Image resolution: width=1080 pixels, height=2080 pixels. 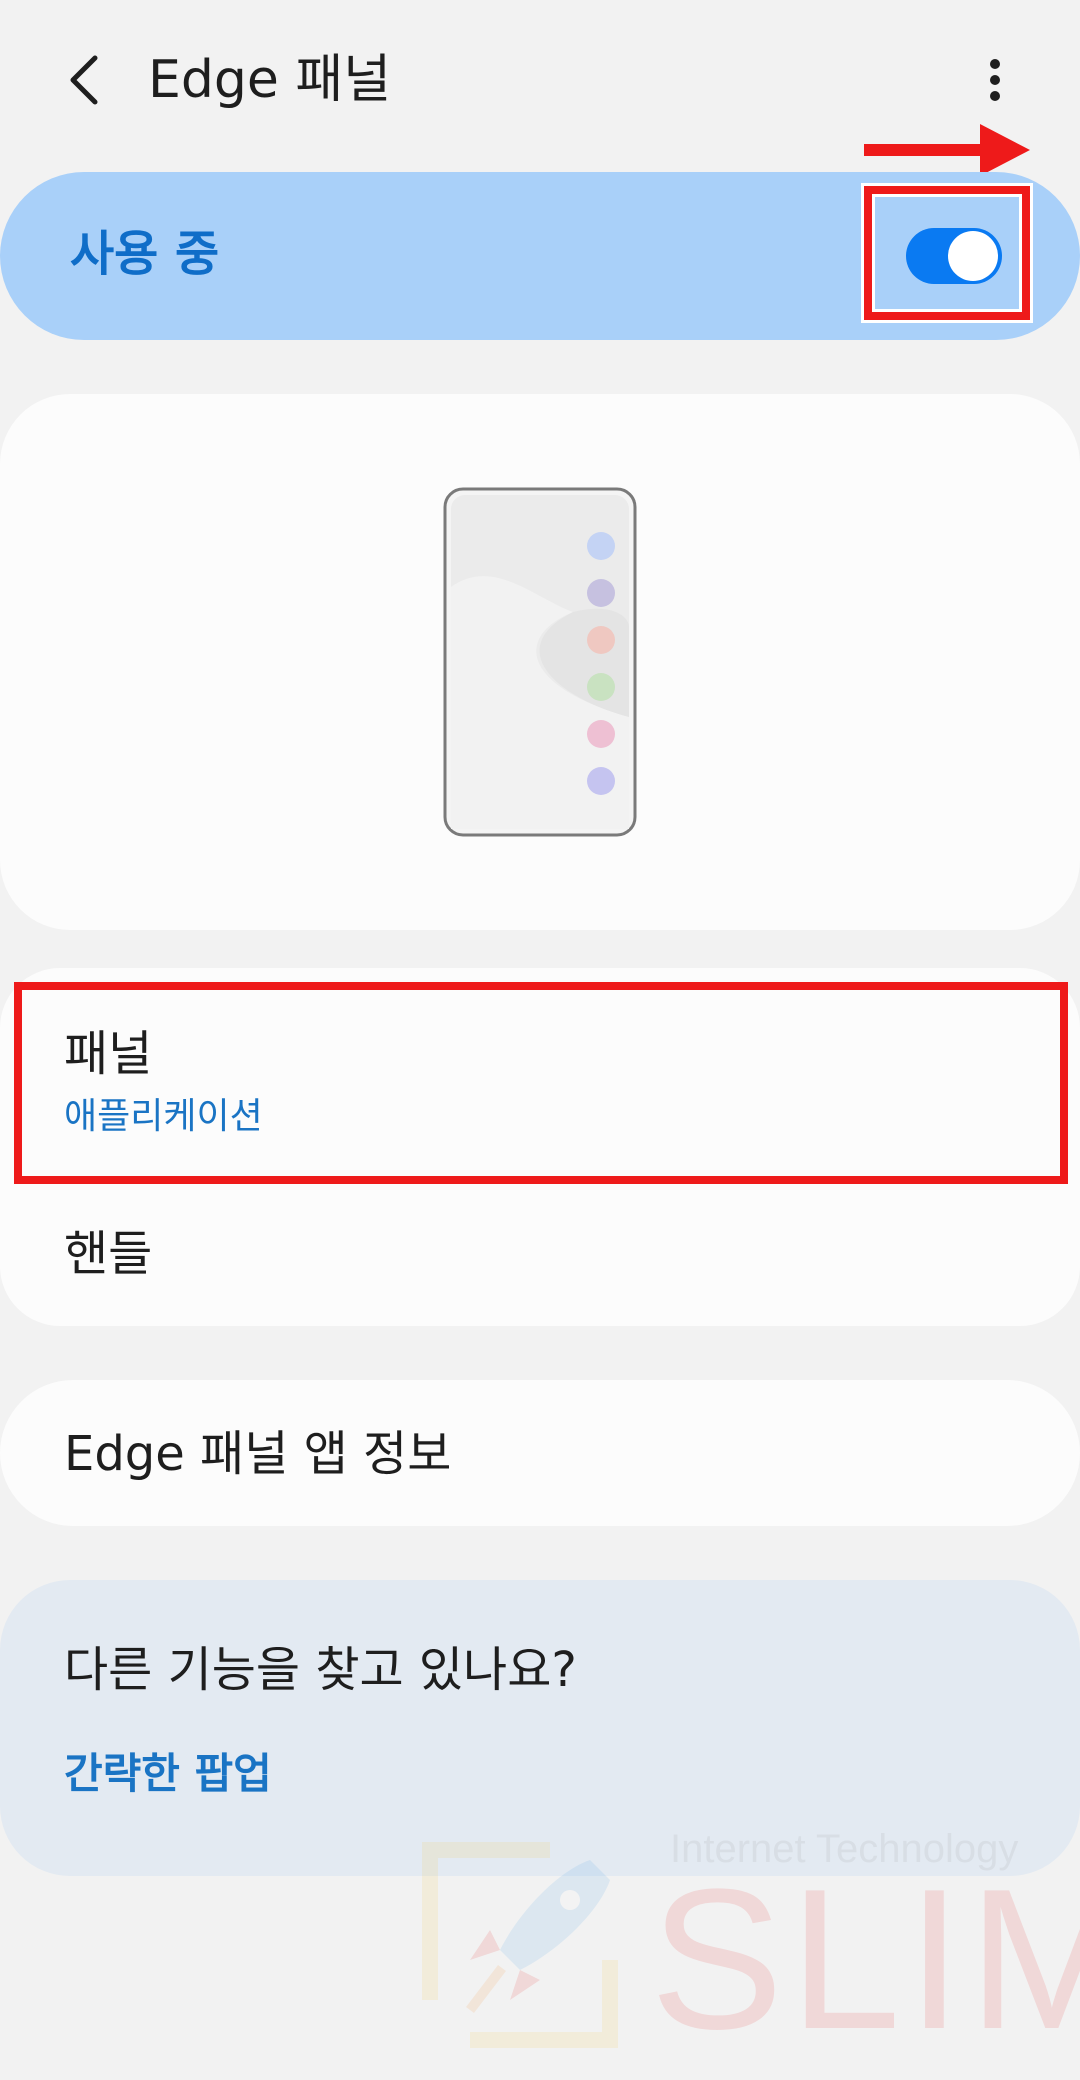 What do you see at coordinates (540, 662) in the screenshot?
I see `edge-panel-preview-illustration` at bounding box center [540, 662].